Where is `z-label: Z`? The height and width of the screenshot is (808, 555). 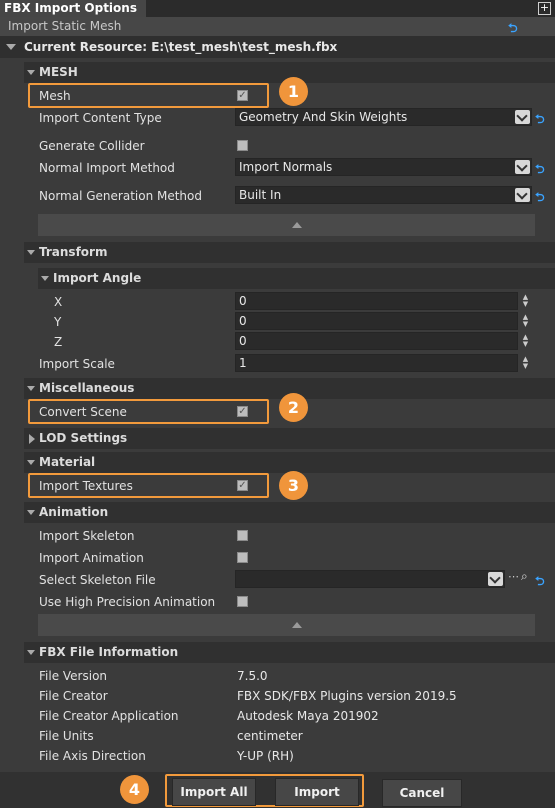 z-label: Z is located at coordinates (58, 342).